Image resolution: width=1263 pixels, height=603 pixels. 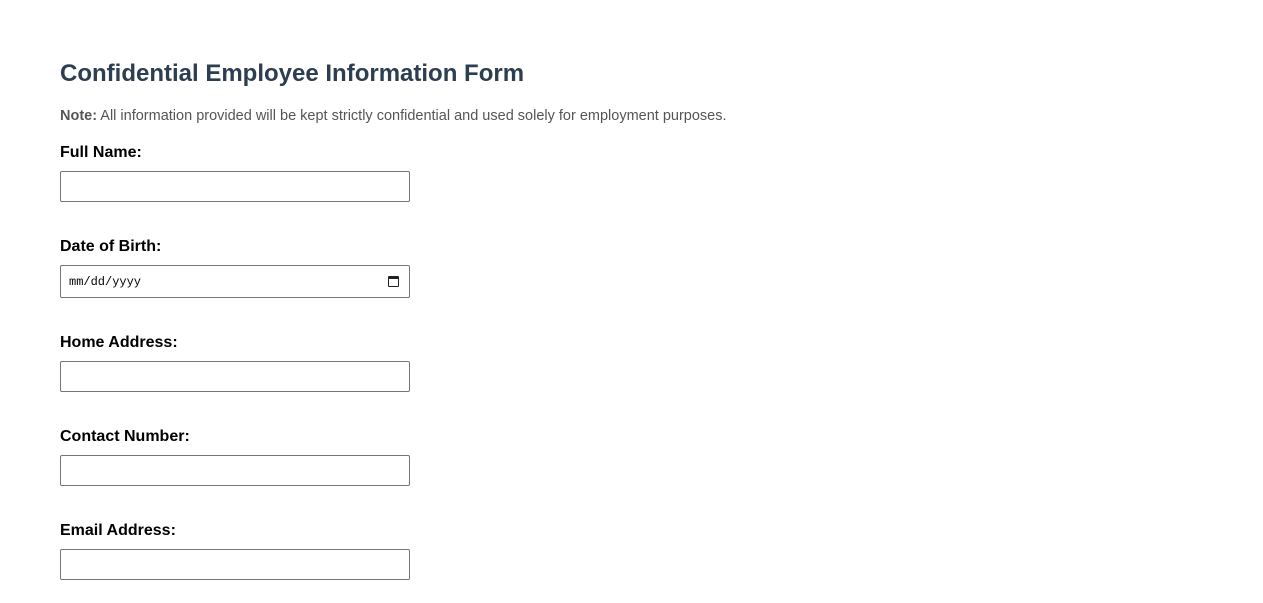 I want to click on home-address-input, so click(x=235, y=376).